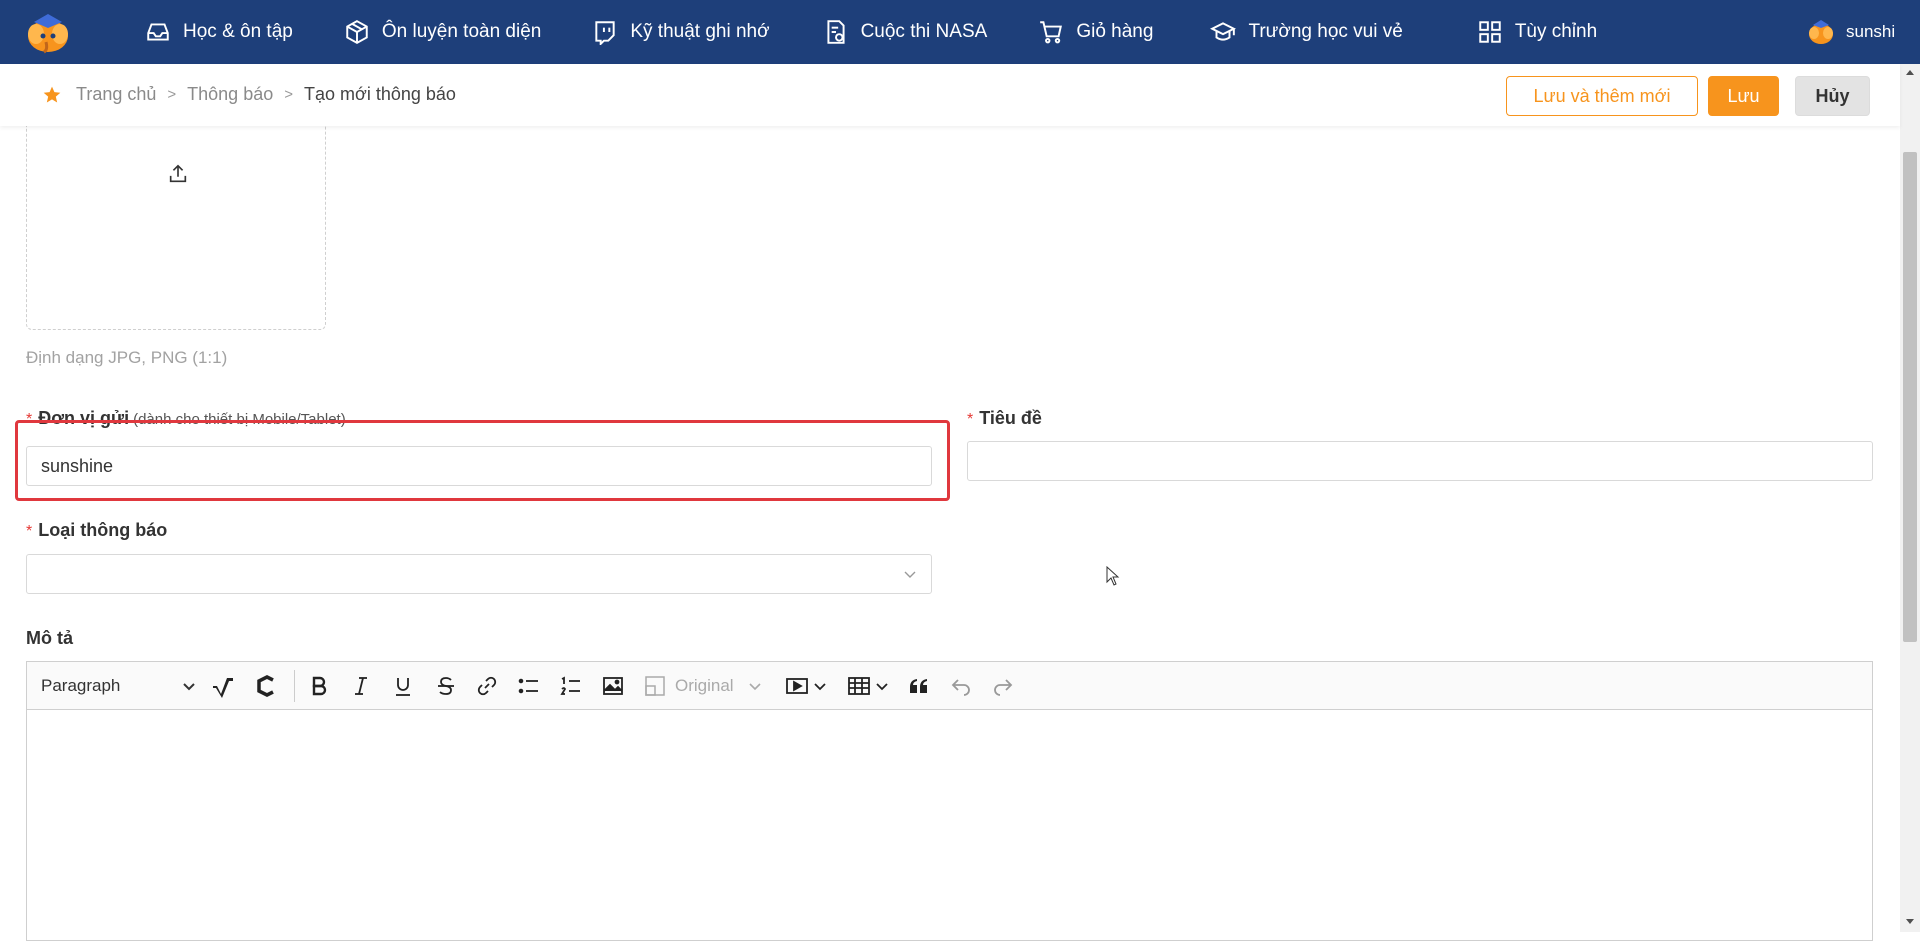 The image size is (1920, 941). I want to click on nav-item-label: Giỏ hàng, so click(1115, 31).